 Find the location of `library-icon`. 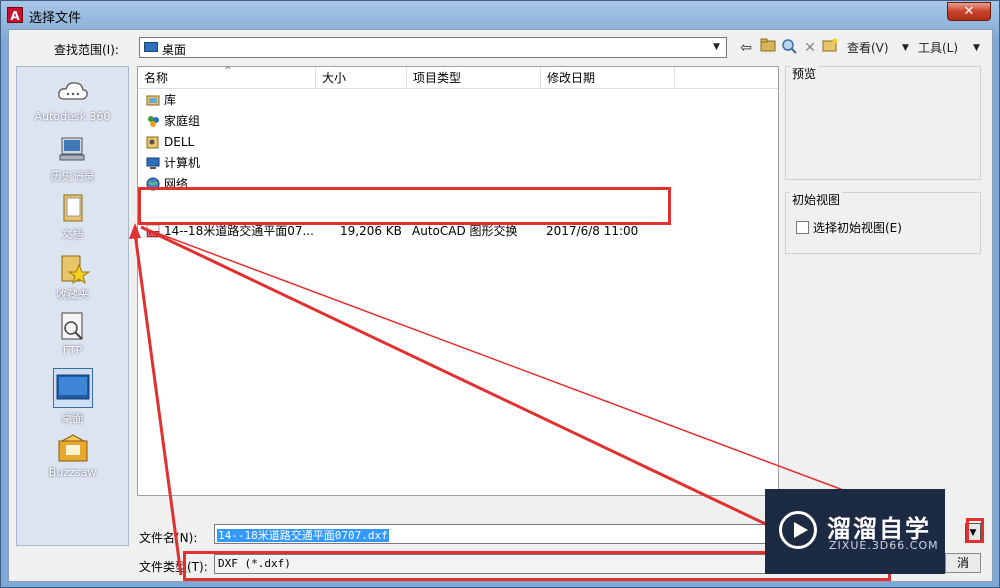

library-icon is located at coordinates (153, 100).